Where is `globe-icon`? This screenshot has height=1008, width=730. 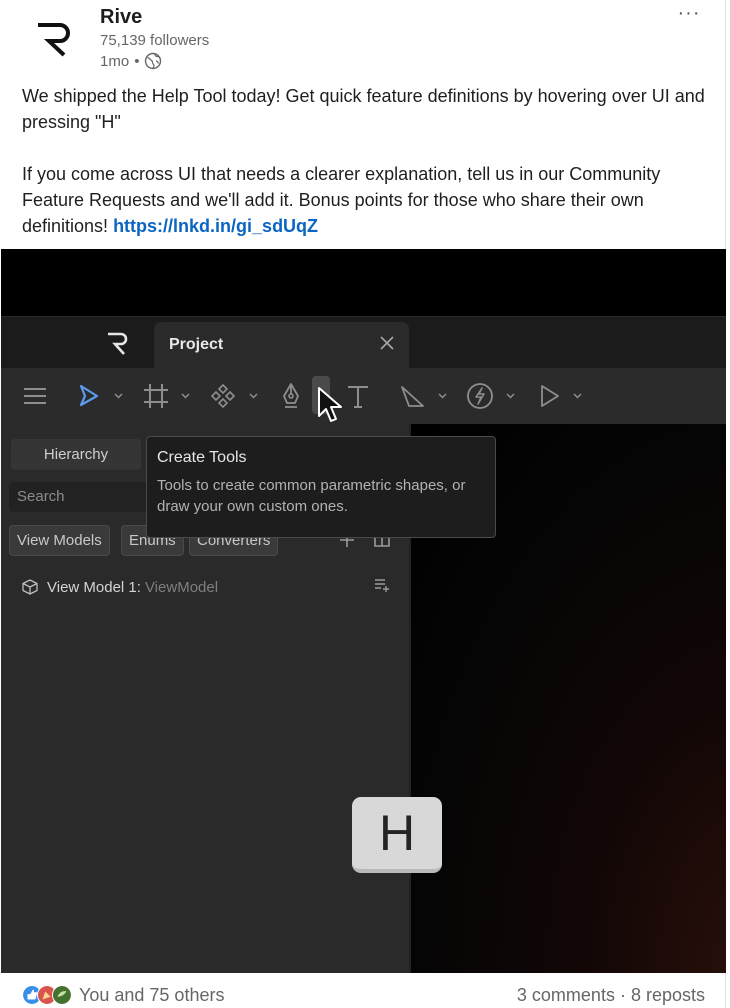 globe-icon is located at coordinates (153, 61).